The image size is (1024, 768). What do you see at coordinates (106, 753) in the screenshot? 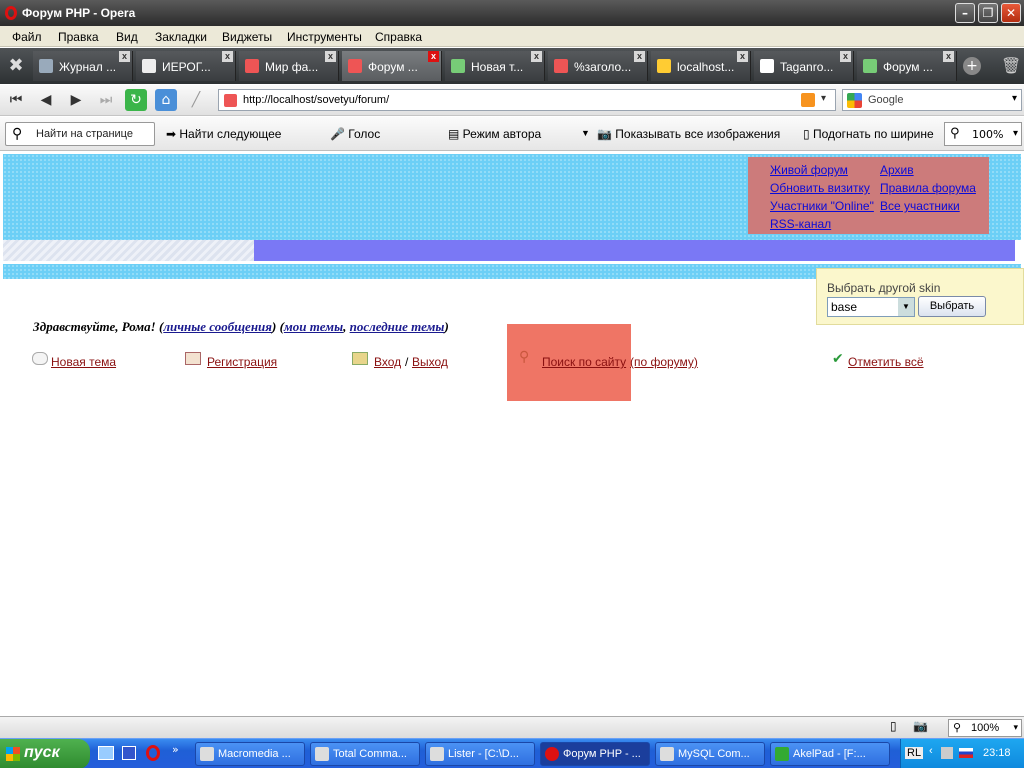
I see `show-desktop-icon` at bounding box center [106, 753].